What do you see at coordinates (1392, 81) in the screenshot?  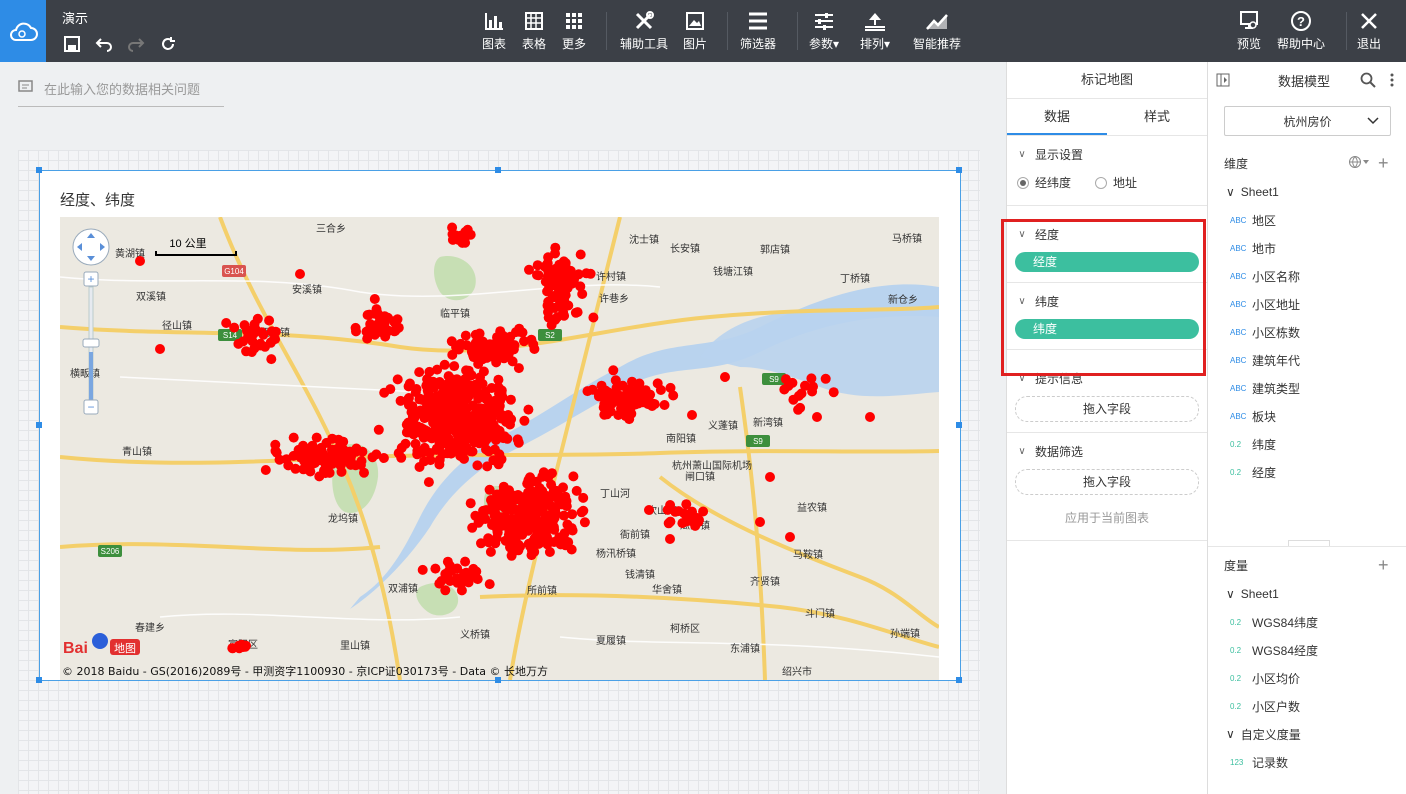 I see `more-vertical-icon` at bounding box center [1392, 81].